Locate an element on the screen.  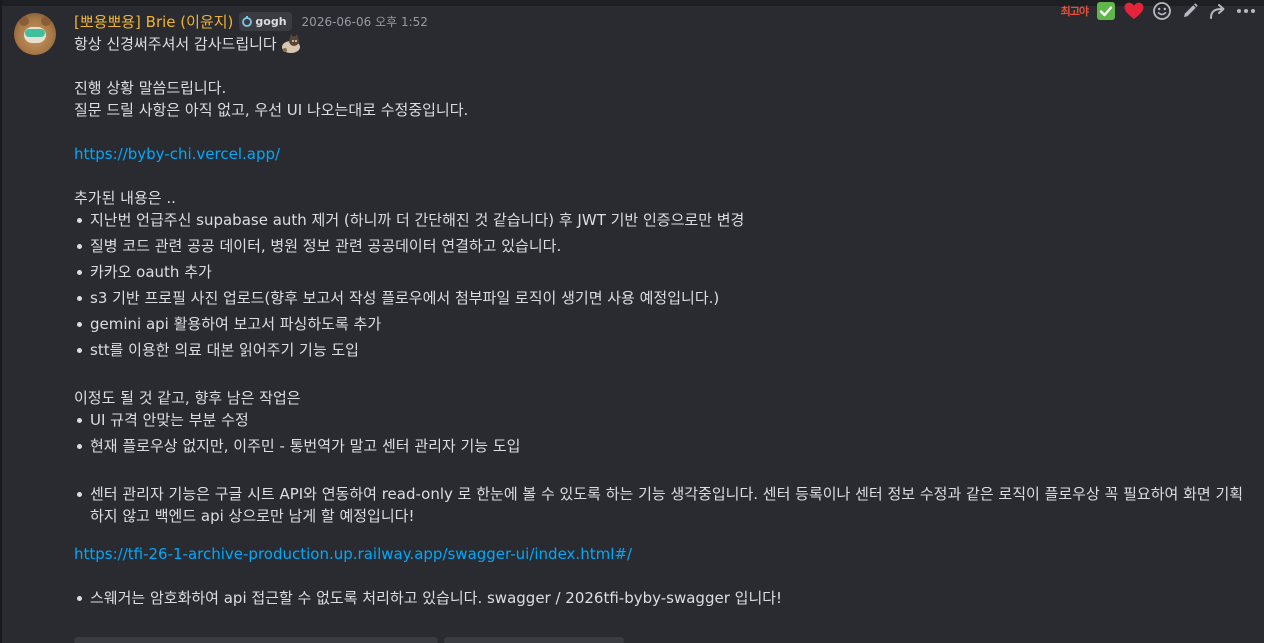
message-actions-bar: 최고야 is located at coordinates (1158, 11).